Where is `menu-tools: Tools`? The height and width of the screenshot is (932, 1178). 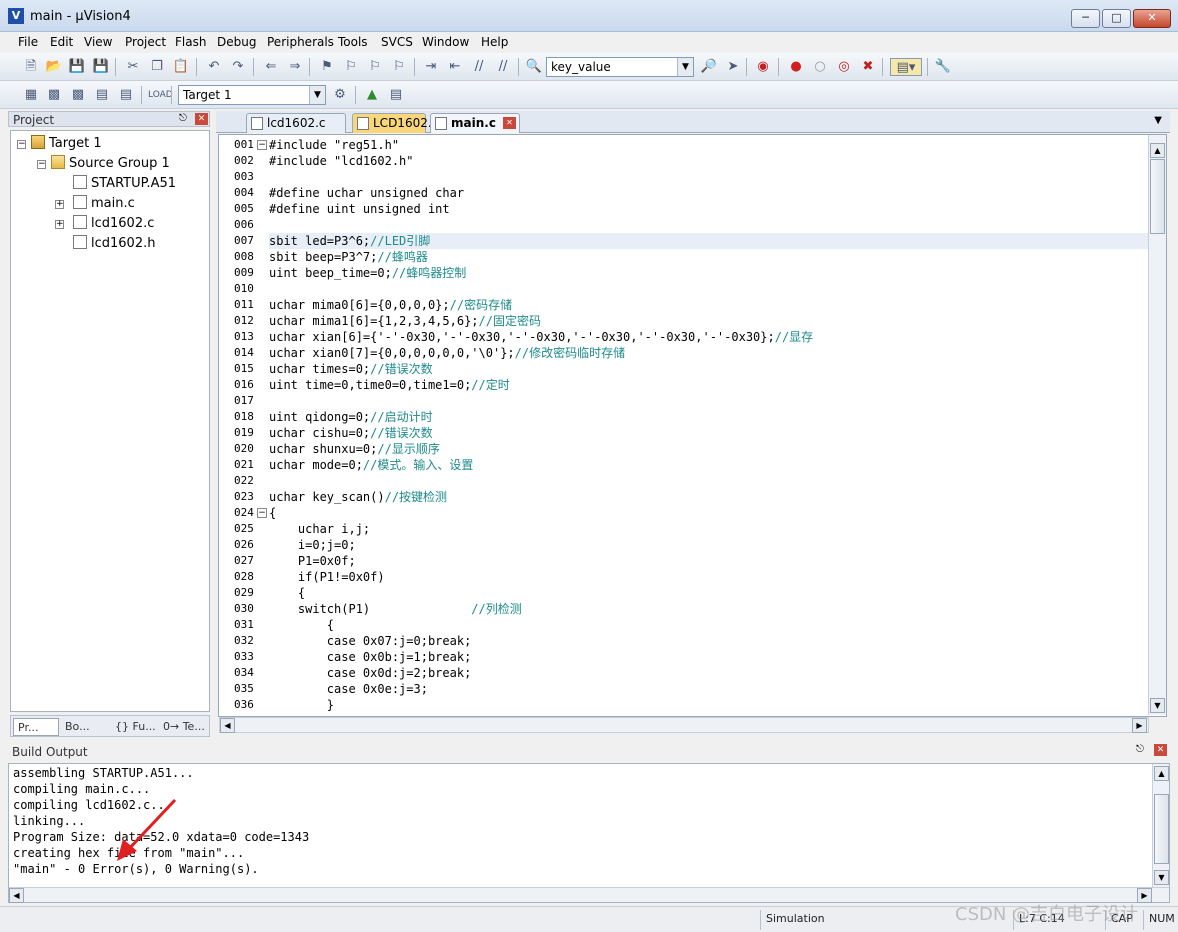
menu-tools: Tools is located at coordinates (353, 42).